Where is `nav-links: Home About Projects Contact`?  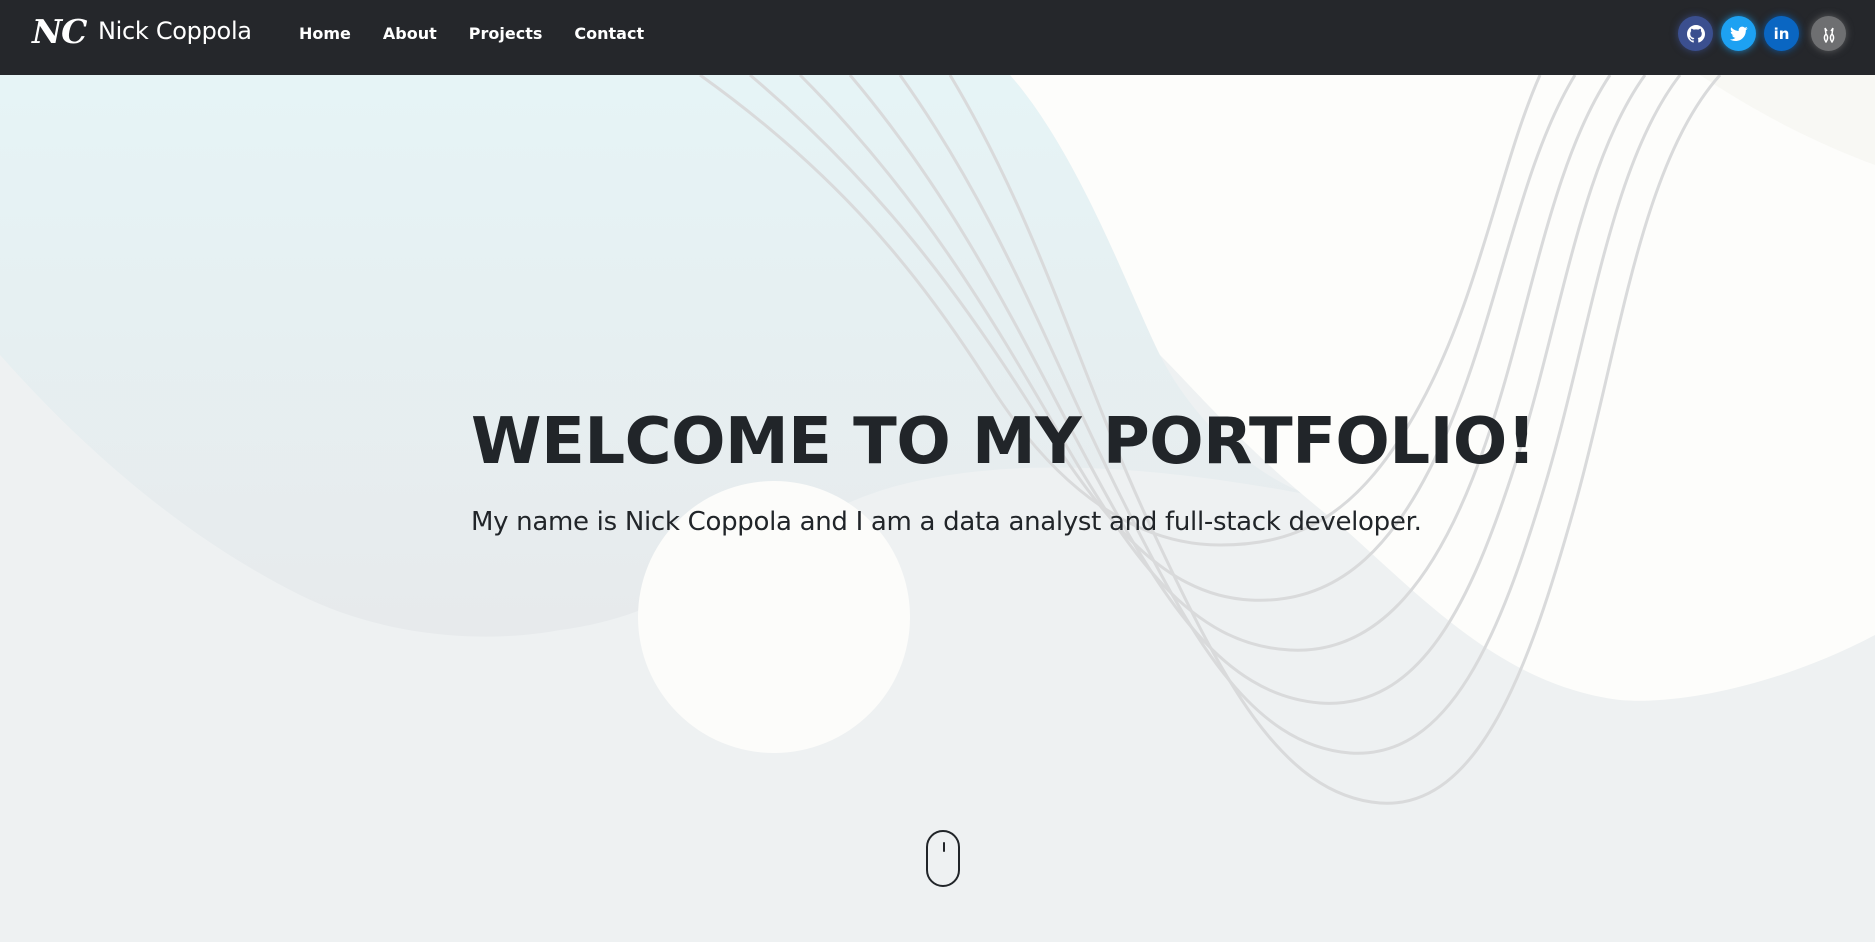 nav-links: Home About Projects Contact is located at coordinates (487, 33).